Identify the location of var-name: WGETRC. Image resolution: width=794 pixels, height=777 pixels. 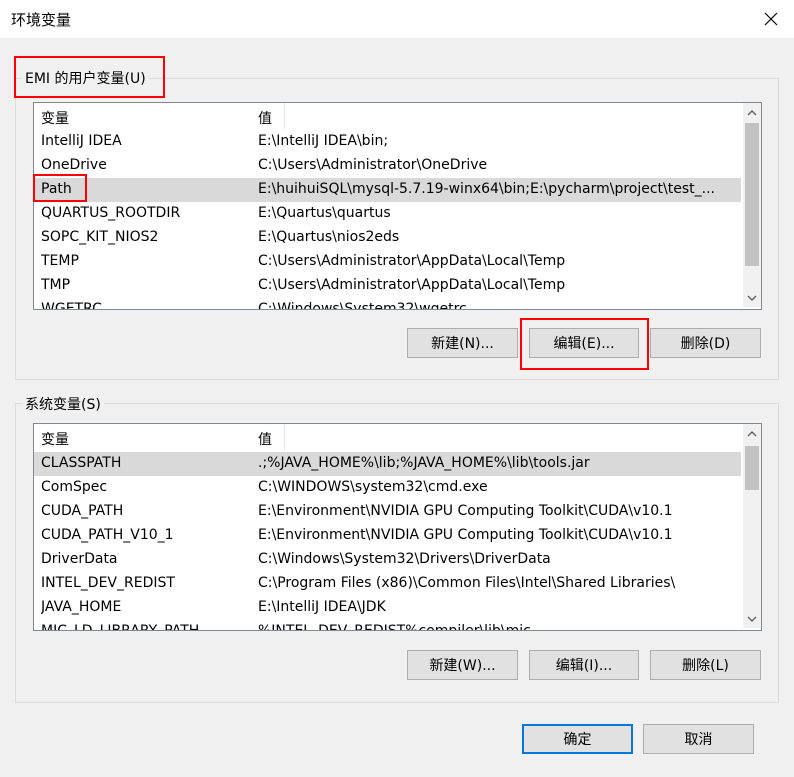
(71, 305).